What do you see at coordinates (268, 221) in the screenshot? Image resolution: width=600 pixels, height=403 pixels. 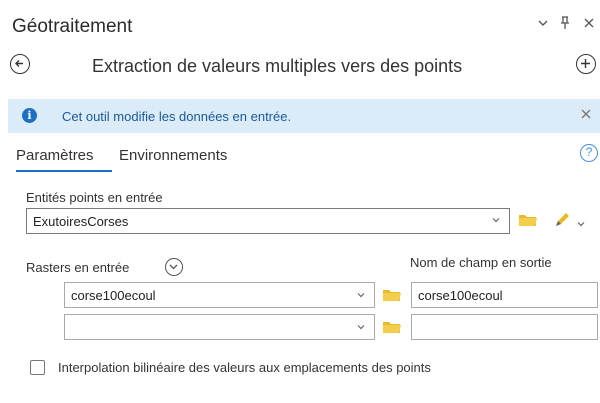 I see `input-points-dropdown: ExutoiresCorses` at bounding box center [268, 221].